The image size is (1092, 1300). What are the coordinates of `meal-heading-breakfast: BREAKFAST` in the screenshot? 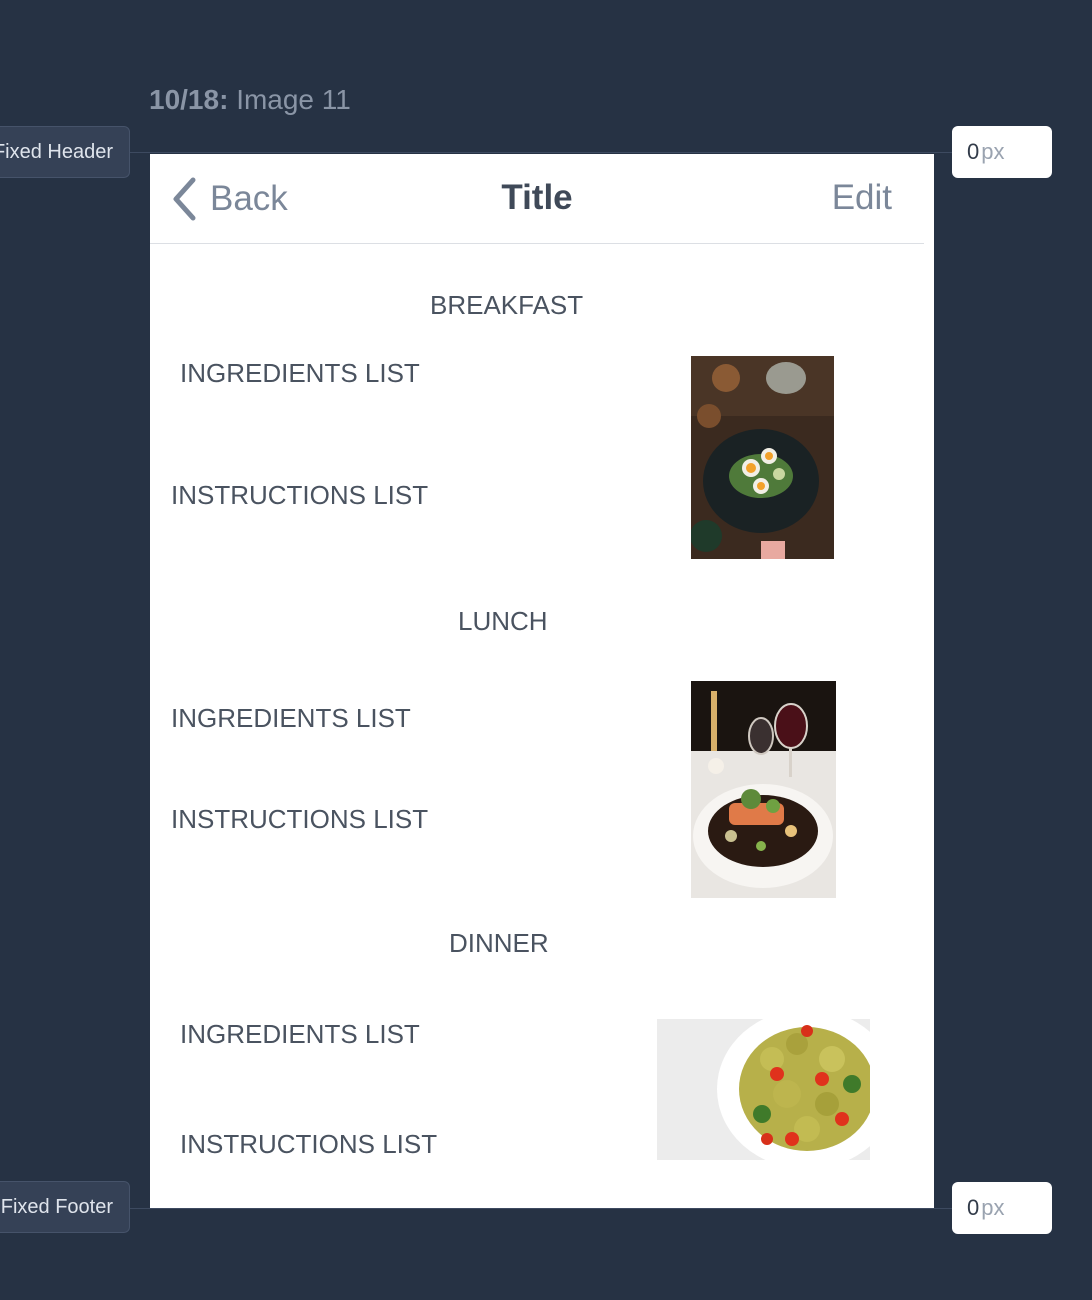 It's located at (507, 305).